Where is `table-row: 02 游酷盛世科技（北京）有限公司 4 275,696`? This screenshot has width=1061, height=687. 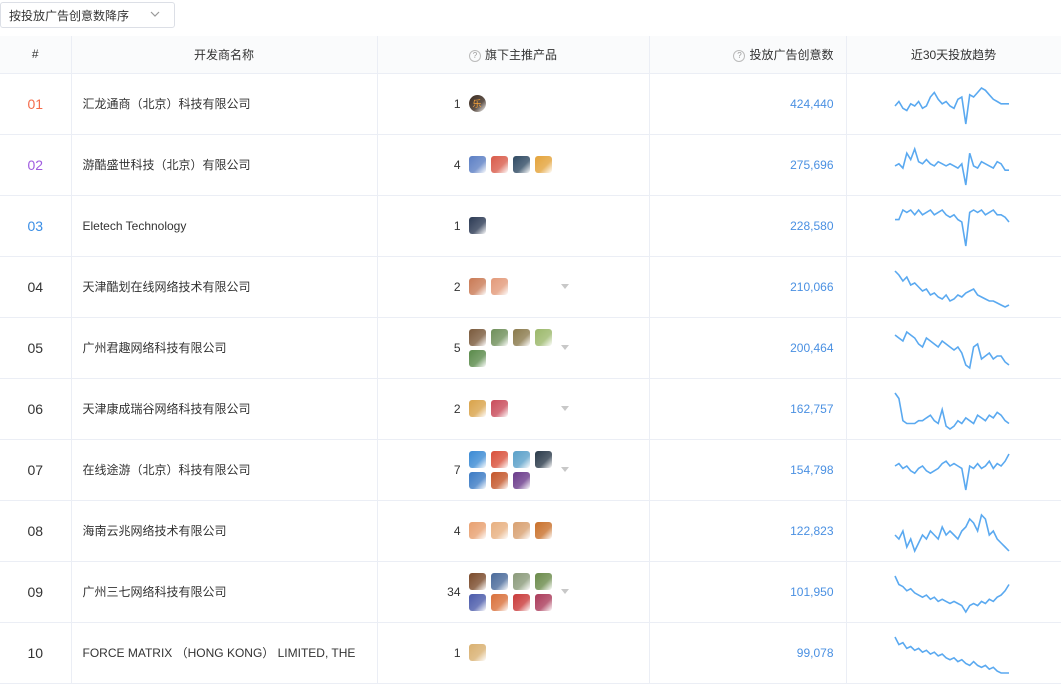 table-row: 02 游酷盛世科技（北京）有限公司 4 275,696 is located at coordinates (530, 165).